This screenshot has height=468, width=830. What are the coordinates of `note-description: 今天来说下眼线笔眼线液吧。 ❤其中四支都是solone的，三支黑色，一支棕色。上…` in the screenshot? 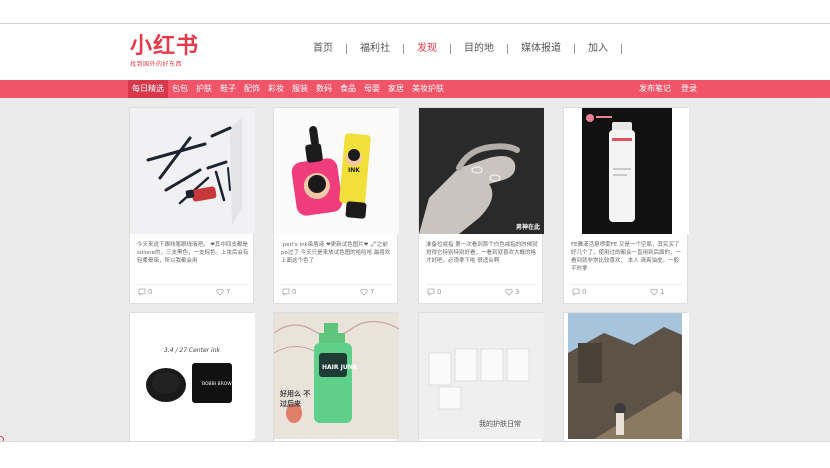 It's located at (193, 253).